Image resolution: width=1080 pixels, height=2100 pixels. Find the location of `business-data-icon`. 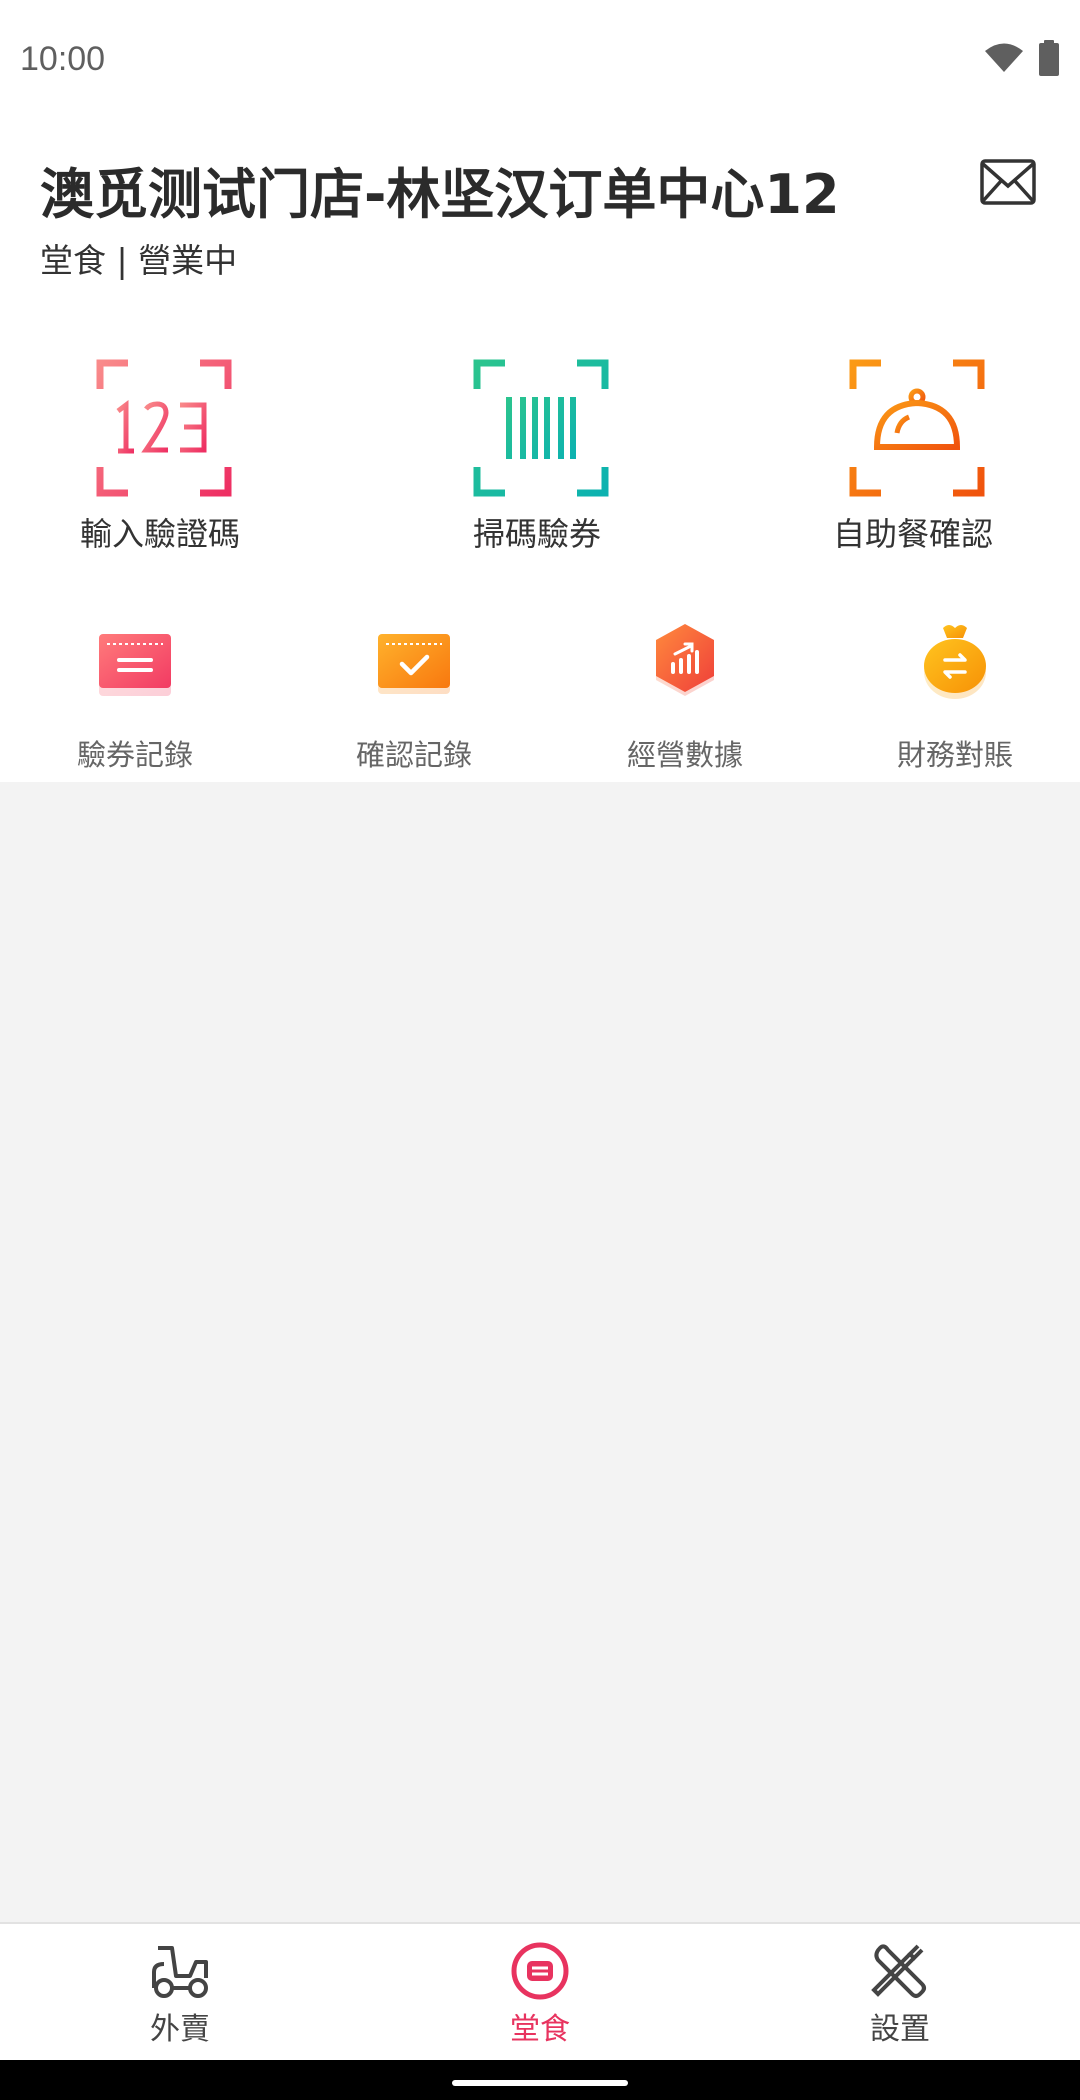

business-data-icon is located at coordinates (685, 660).